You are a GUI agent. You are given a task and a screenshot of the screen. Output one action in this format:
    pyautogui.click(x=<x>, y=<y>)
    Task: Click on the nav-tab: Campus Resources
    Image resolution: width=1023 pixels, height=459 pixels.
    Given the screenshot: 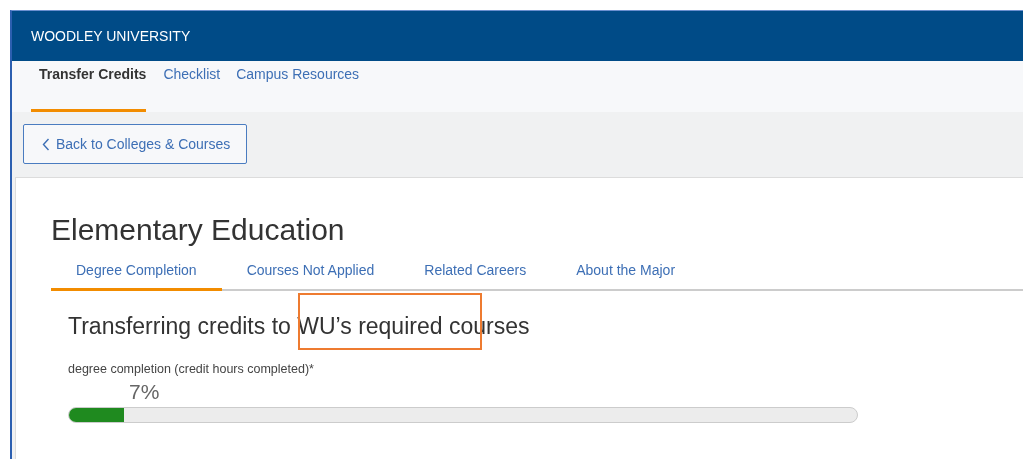 What is the action you would take?
    pyautogui.click(x=298, y=86)
    